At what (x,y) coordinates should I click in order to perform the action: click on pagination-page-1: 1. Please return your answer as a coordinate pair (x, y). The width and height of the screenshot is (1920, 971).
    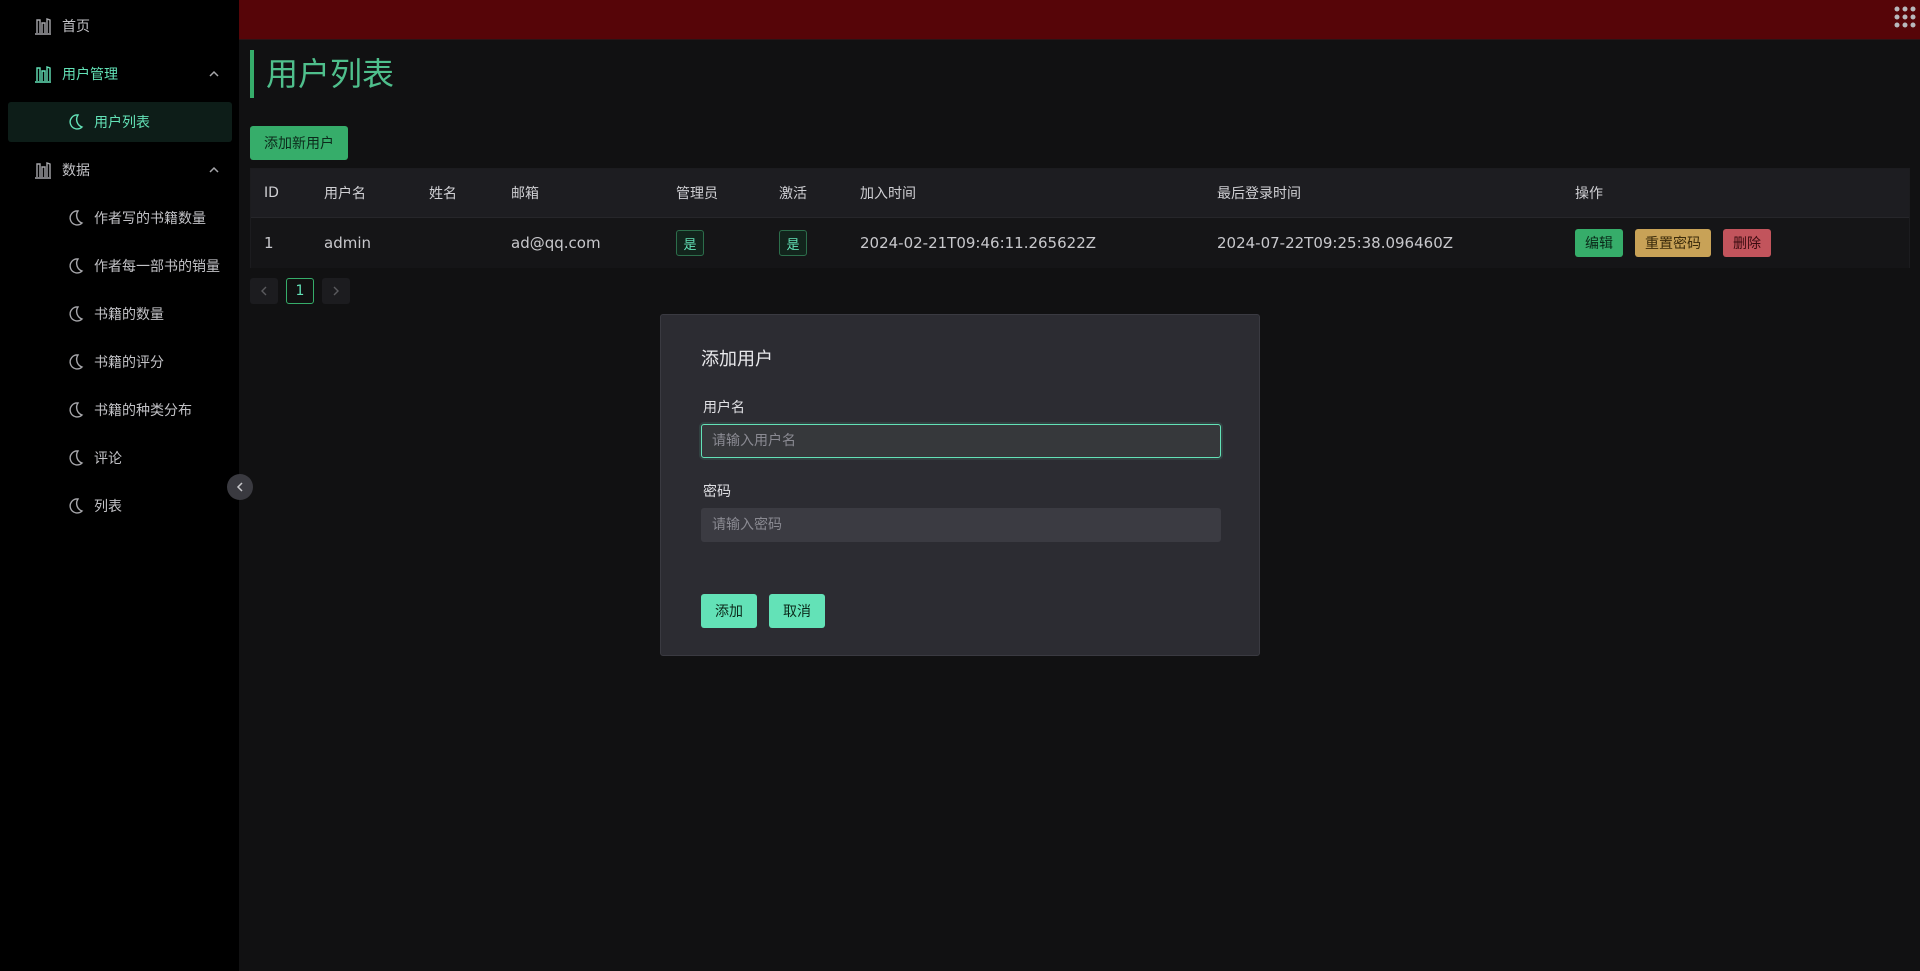
    Looking at the image, I should click on (300, 291).